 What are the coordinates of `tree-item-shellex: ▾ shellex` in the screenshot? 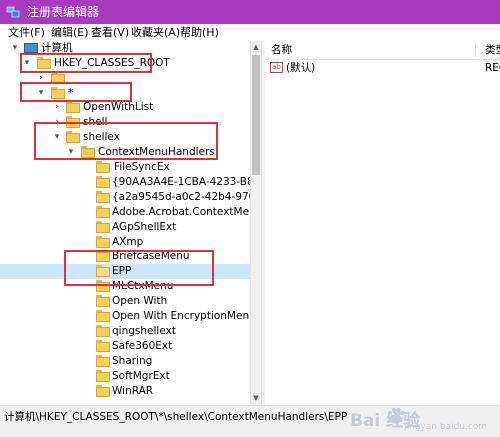 It's located at (129, 137).